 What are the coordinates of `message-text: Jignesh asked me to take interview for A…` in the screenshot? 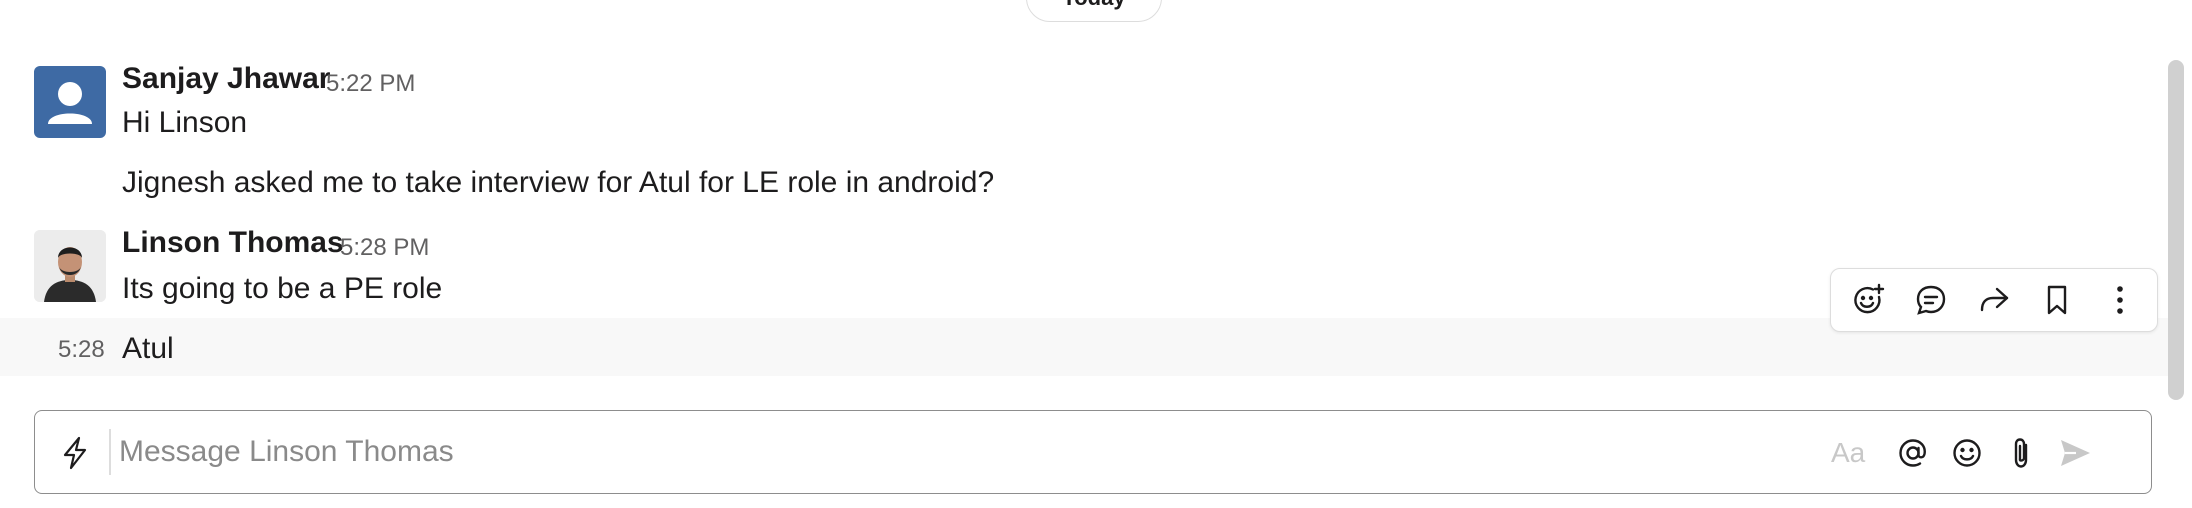 It's located at (558, 182).